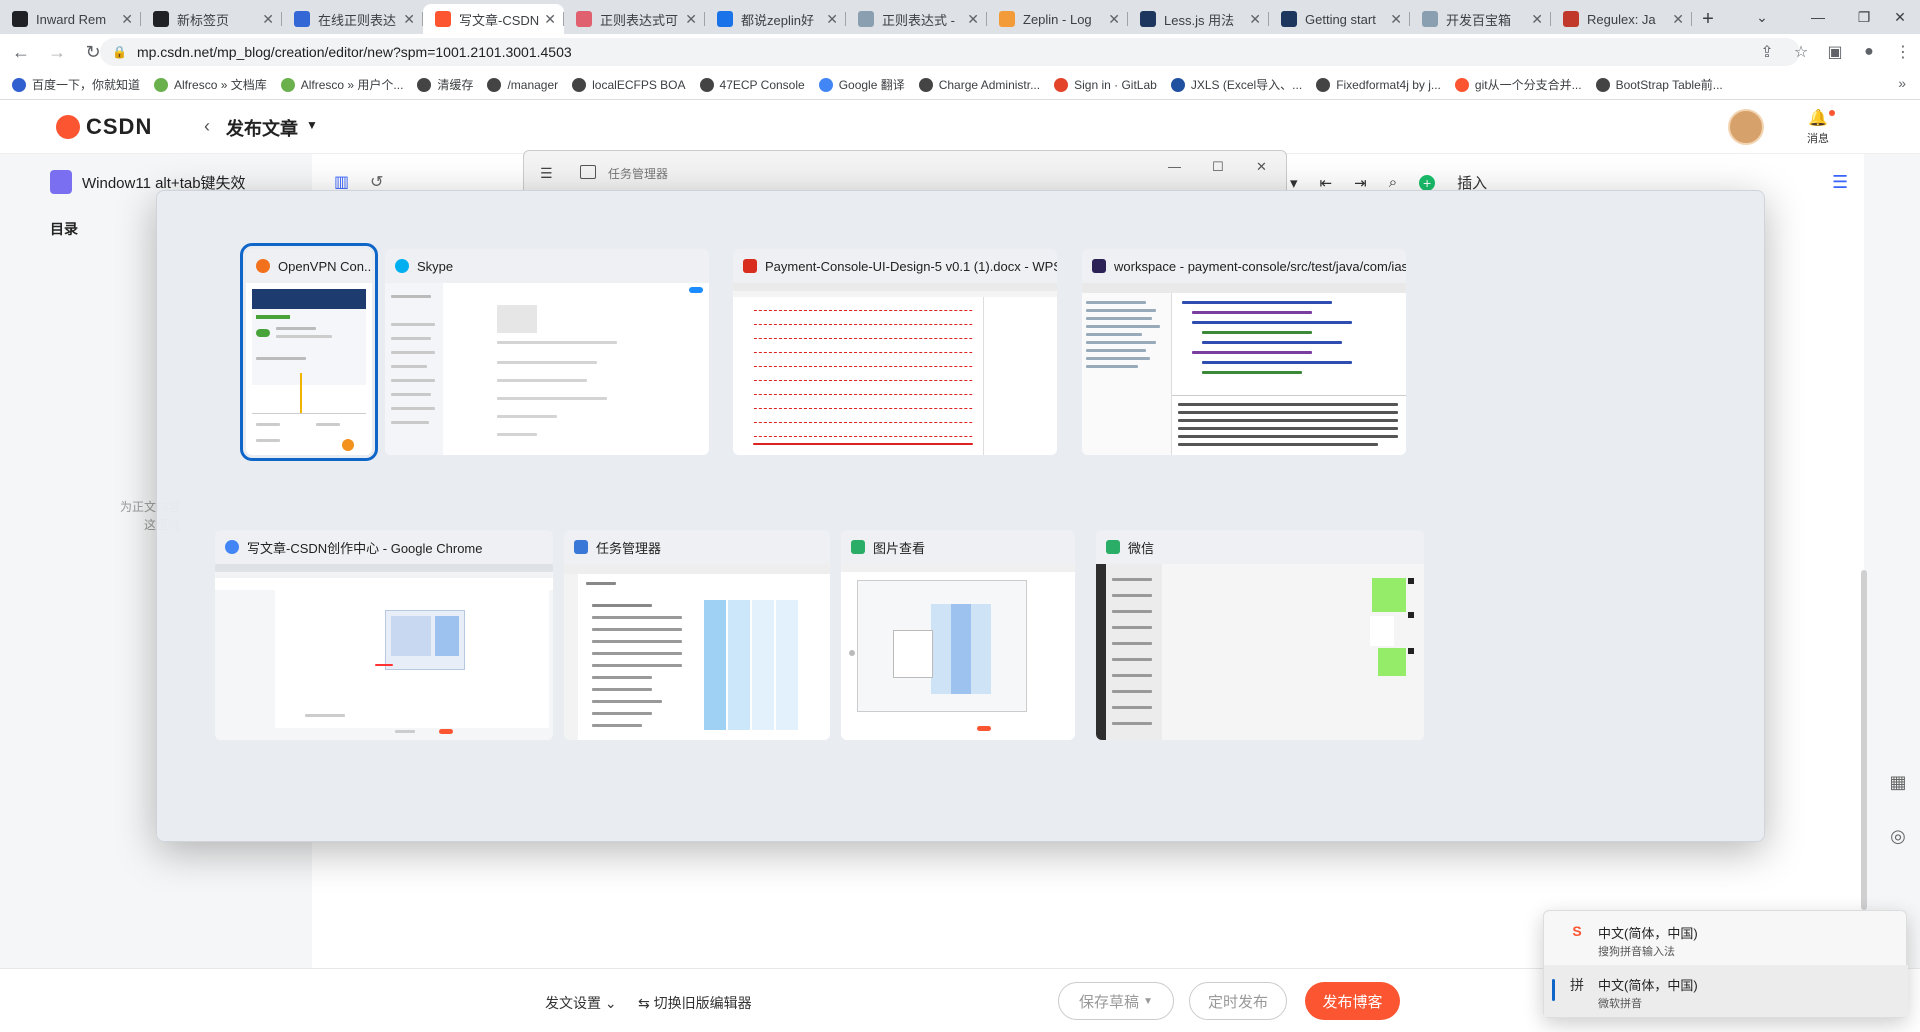 The width and height of the screenshot is (1920, 1032). What do you see at coordinates (861, 84) in the screenshot?
I see `bookmark-item: Google 翻译` at bounding box center [861, 84].